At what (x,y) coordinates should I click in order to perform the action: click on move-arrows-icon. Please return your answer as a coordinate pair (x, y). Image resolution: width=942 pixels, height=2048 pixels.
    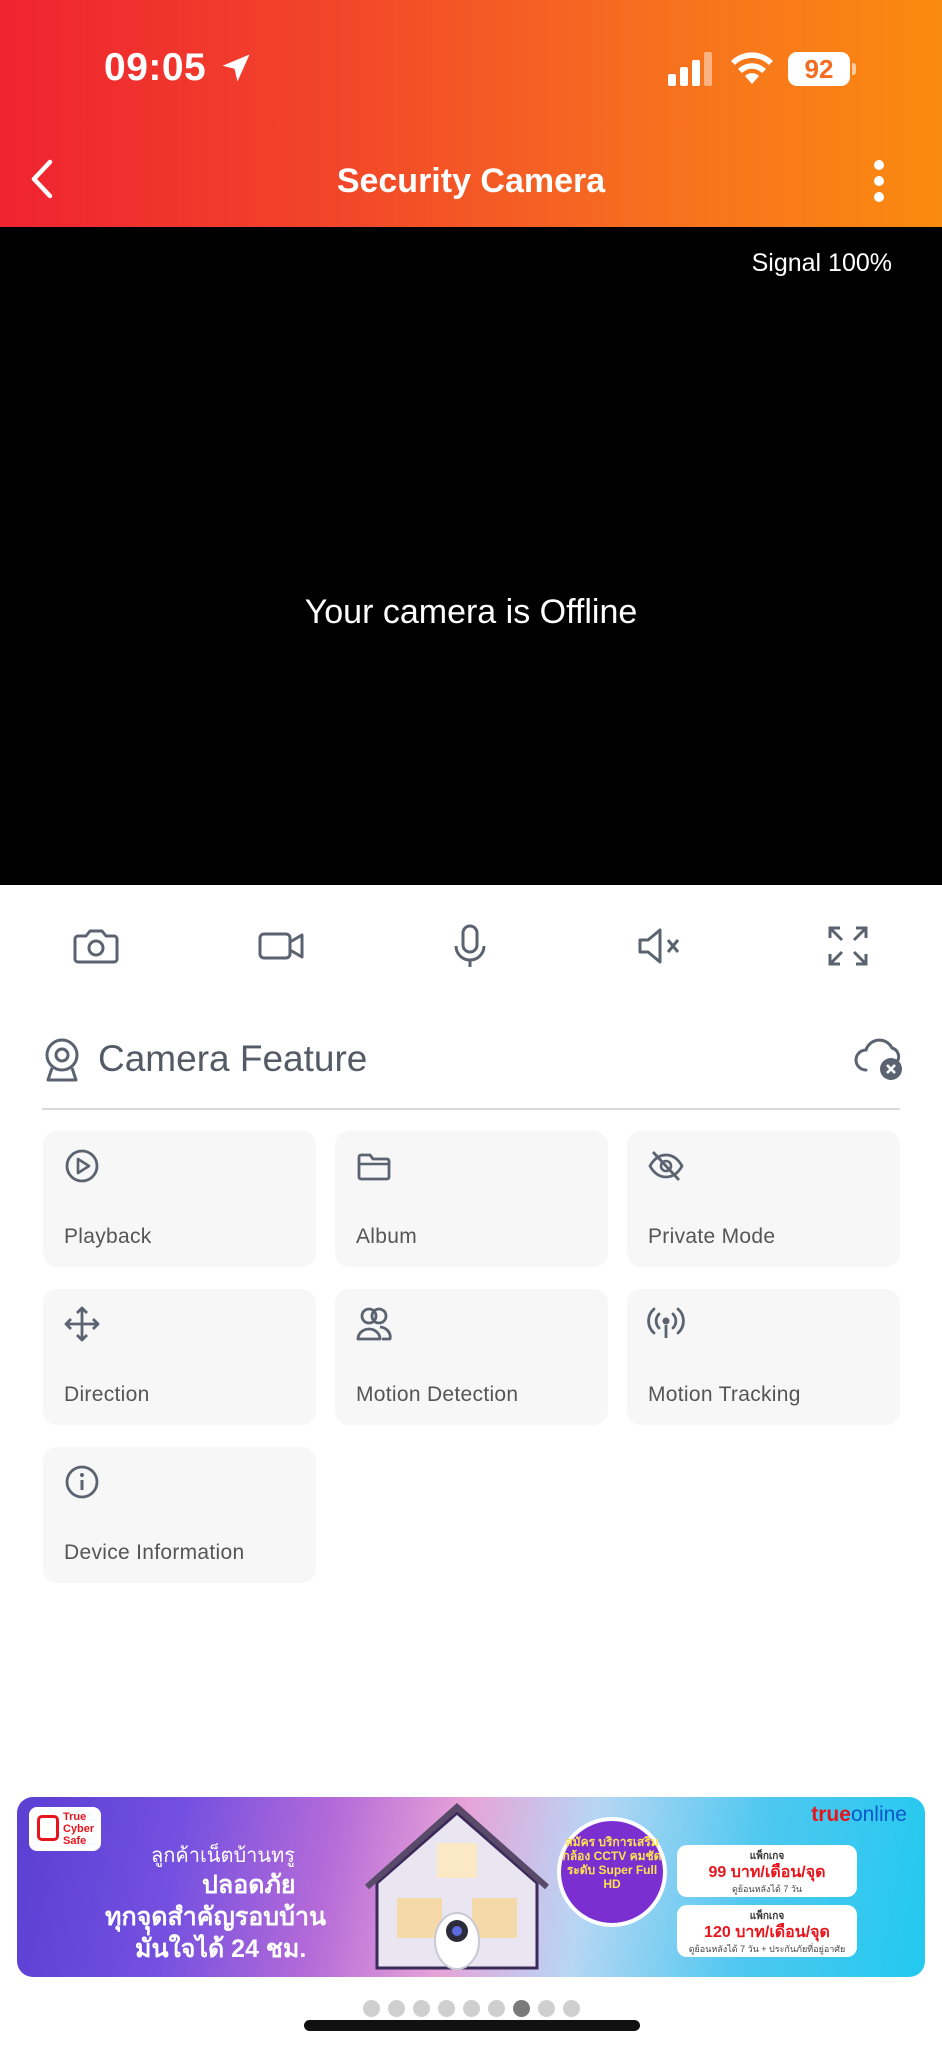
    Looking at the image, I should click on (82, 1324).